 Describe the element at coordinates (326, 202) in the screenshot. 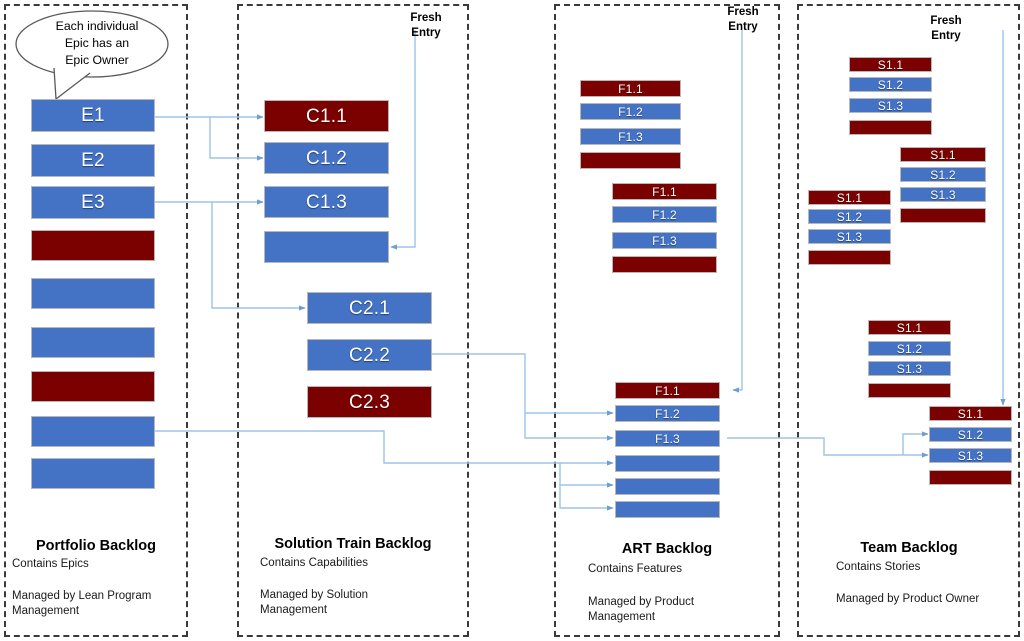

I see `backlog-item: C1.3` at that location.